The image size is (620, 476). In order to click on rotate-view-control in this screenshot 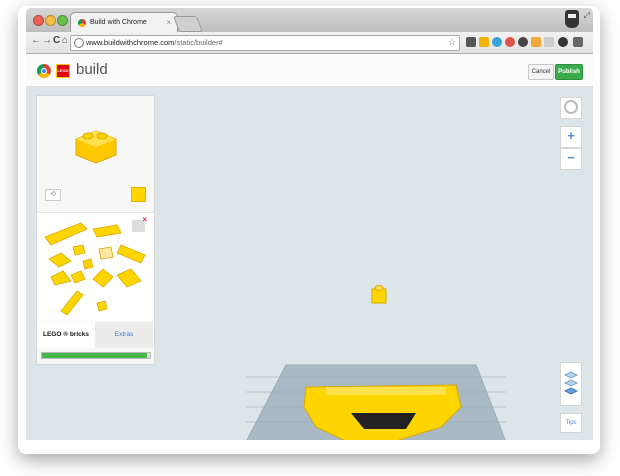, I will do `click(571, 108)`.